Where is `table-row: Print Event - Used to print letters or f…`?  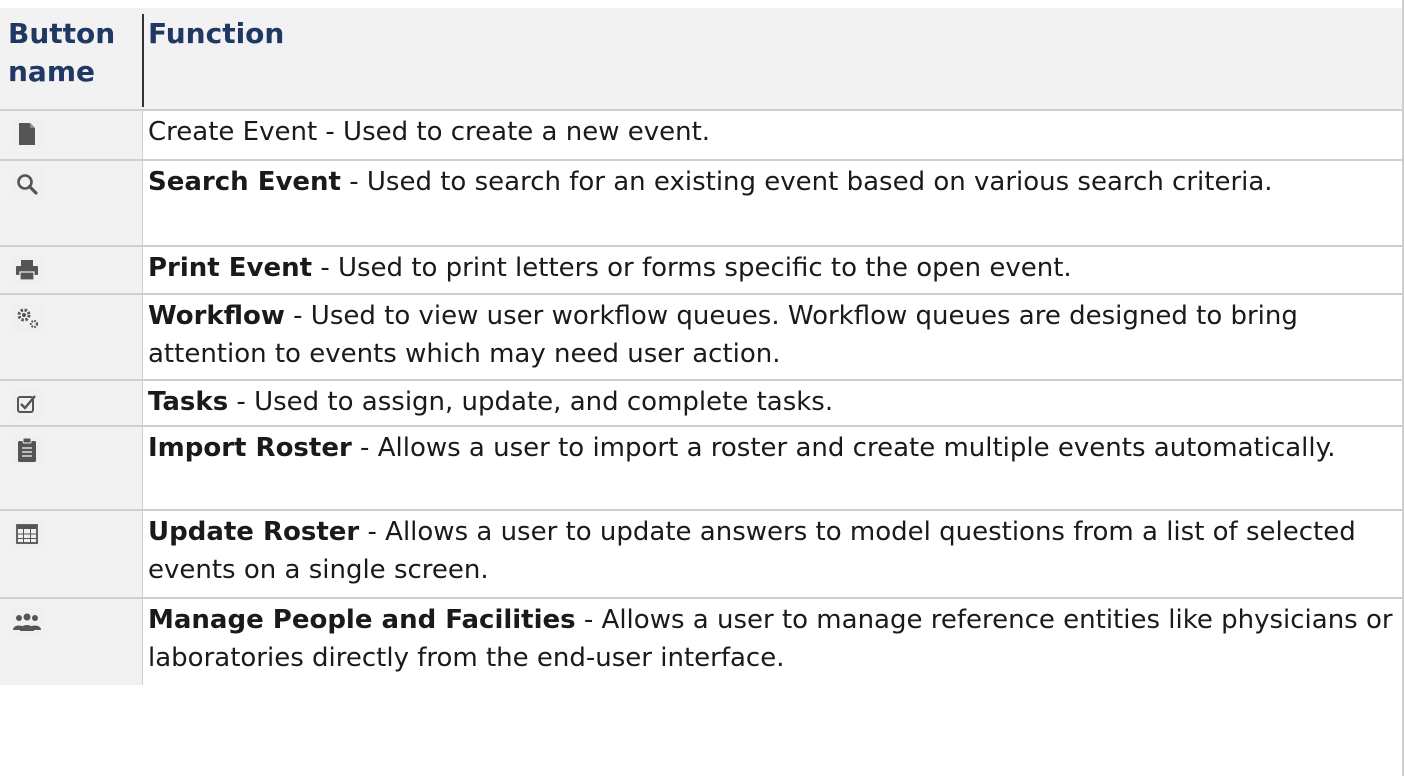
table-row: Print Event - Used to print letters or f… is located at coordinates (702, 271).